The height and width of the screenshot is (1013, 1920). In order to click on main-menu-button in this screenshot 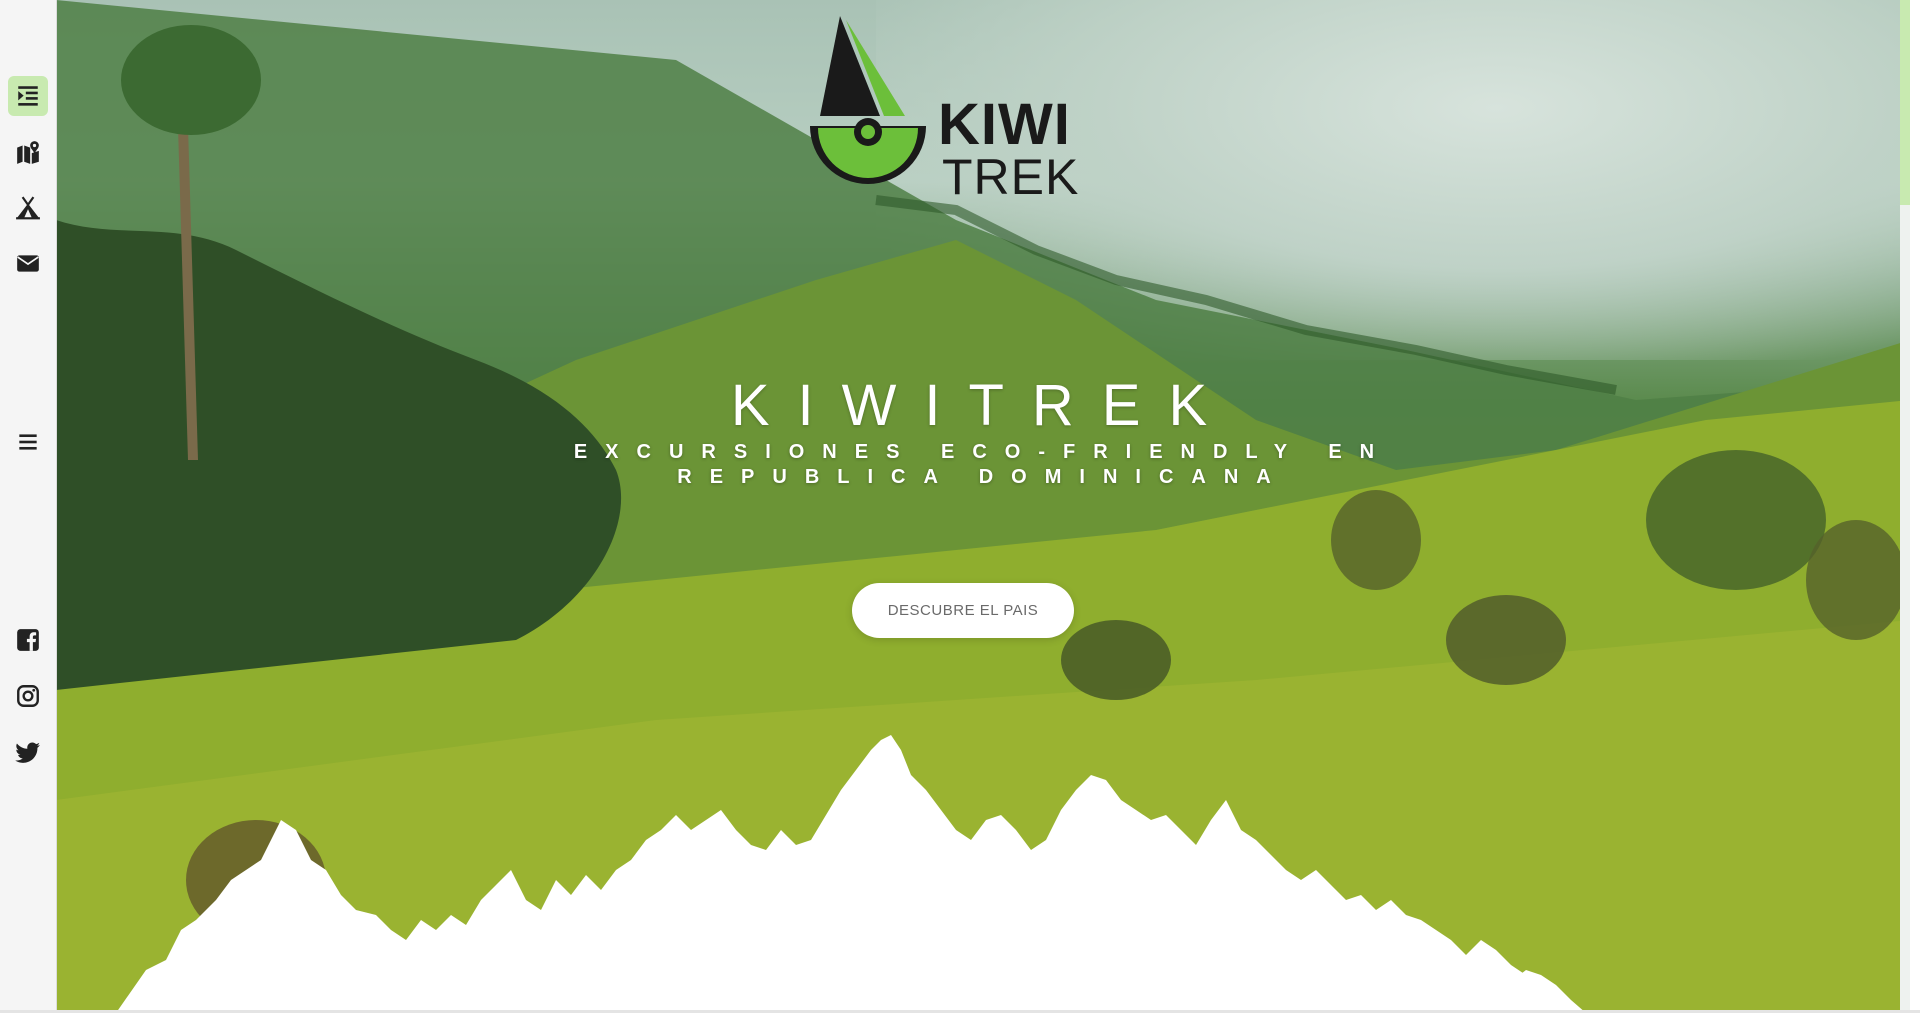, I will do `click(28, 442)`.